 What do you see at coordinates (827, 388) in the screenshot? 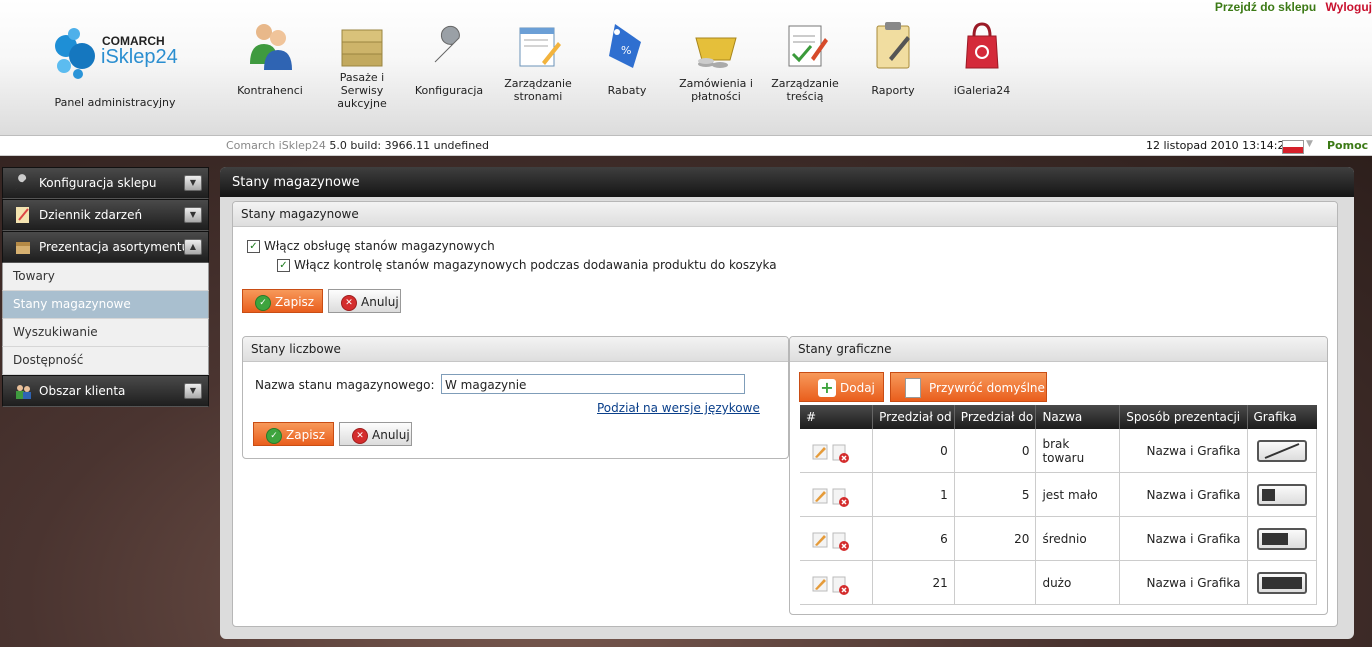
I see `plus-icon: +` at bounding box center [827, 388].